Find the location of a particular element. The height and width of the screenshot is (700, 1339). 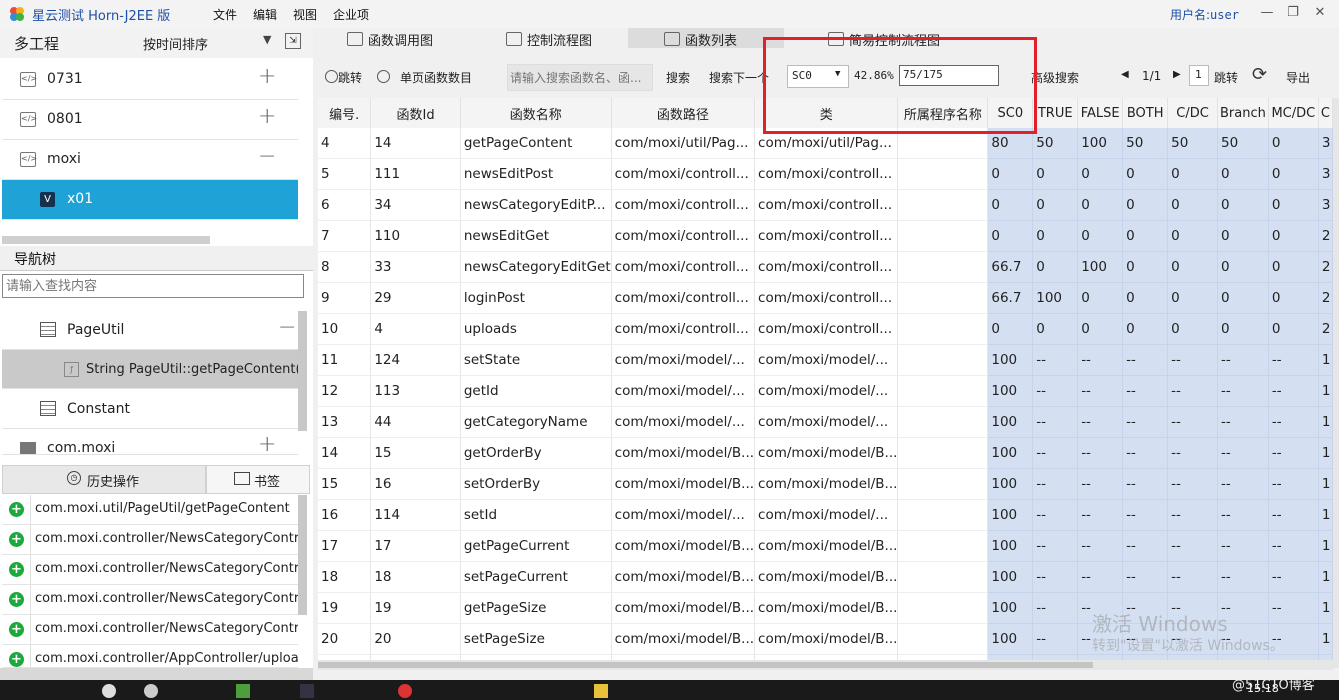

minimize-icon: — is located at coordinates (1267, 13).